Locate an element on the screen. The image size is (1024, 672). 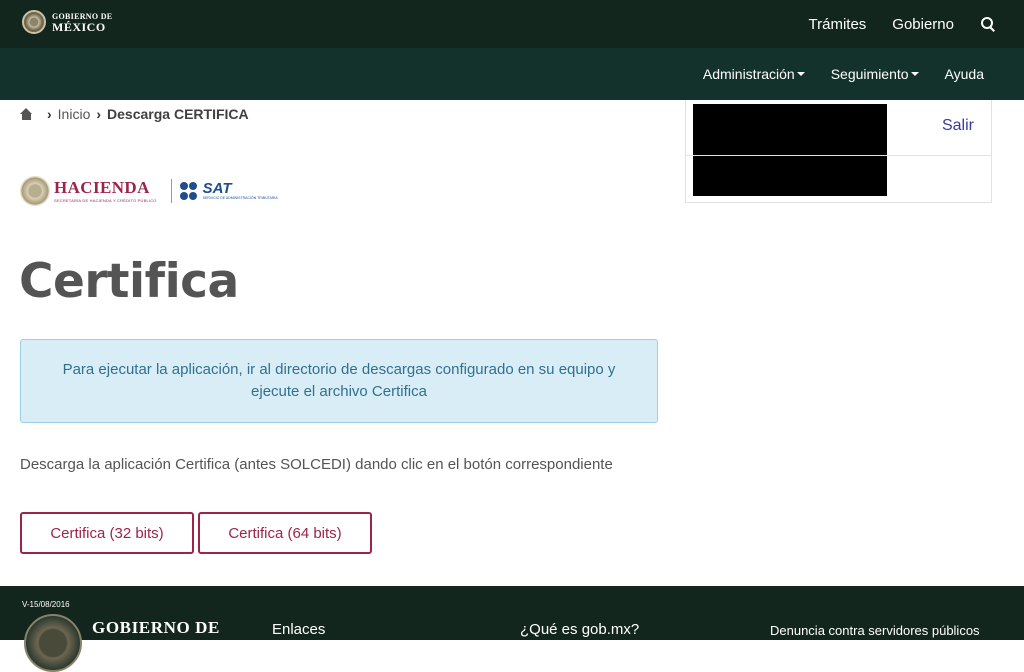
nav-administracion: Administración is located at coordinates (754, 74).